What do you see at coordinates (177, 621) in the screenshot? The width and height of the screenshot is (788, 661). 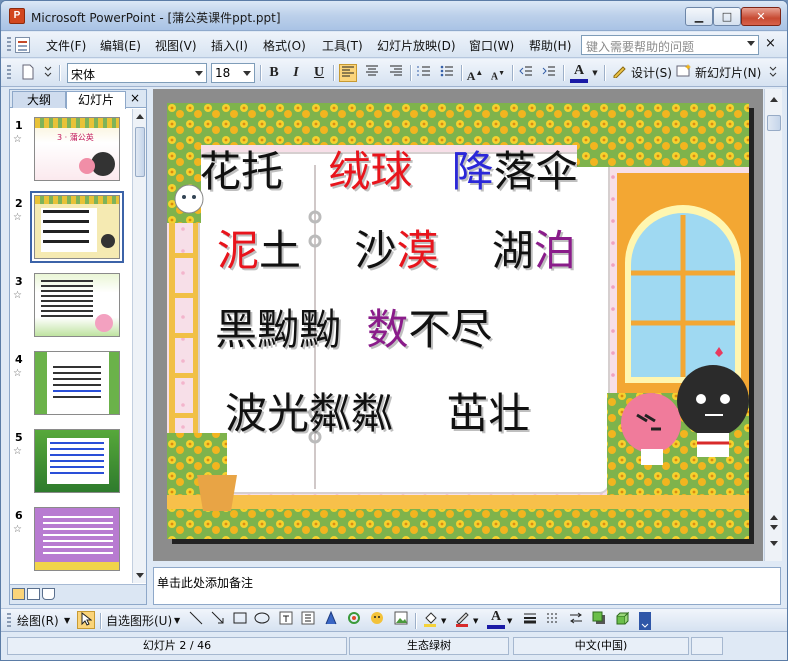 I see `autoshapes-arrow-icon: ▼` at bounding box center [177, 621].